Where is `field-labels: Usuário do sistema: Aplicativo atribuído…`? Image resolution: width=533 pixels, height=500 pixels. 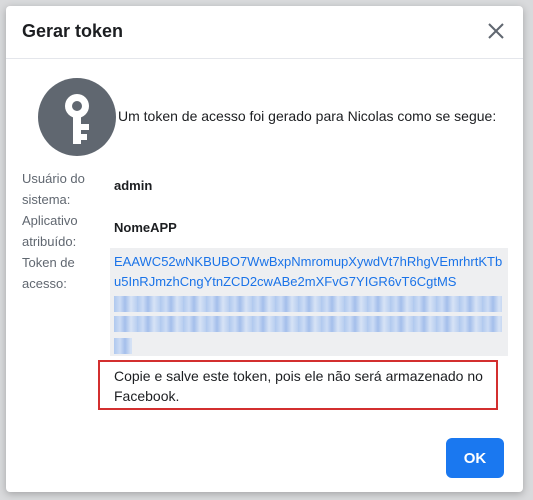
field-labels: Usuário do sistema: Aplicativo atribuído… is located at coordinates (62, 231).